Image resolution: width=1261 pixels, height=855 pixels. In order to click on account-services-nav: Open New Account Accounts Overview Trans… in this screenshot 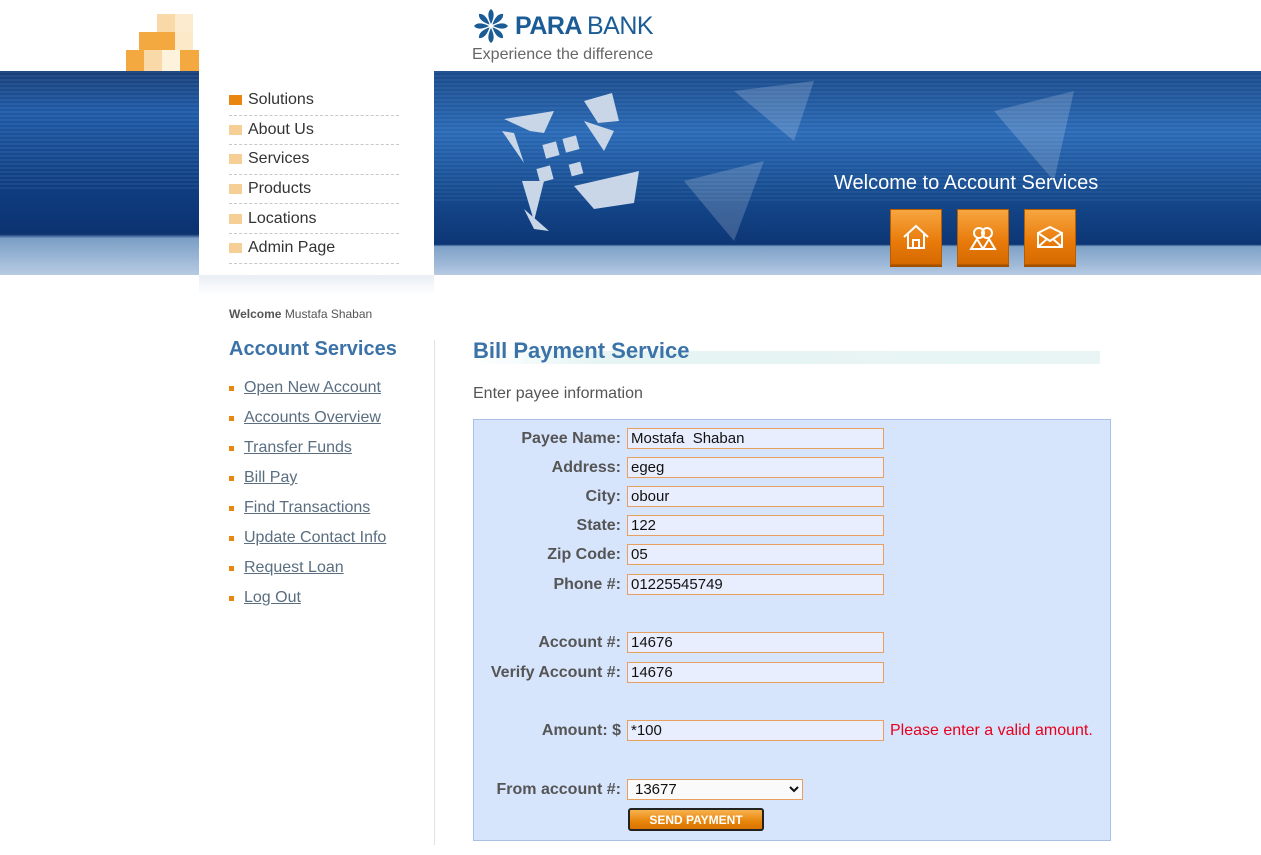, I will do `click(307, 493)`.